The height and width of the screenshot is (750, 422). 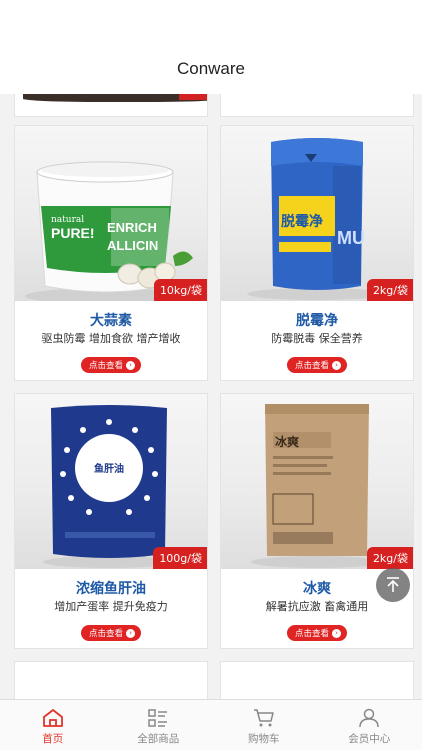 I want to click on weight-tag: 10kg/袋, so click(x=180, y=290).